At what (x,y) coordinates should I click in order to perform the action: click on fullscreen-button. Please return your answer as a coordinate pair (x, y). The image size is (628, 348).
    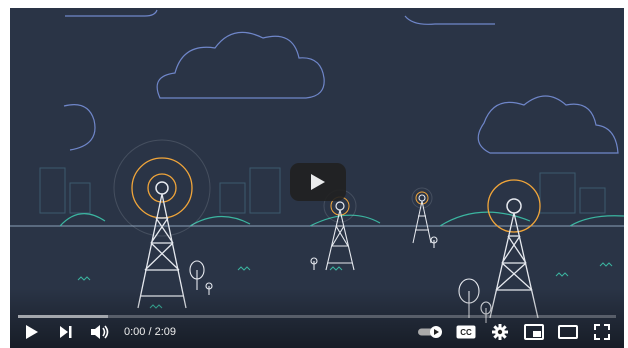
    Looking at the image, I should click on (602, 332).